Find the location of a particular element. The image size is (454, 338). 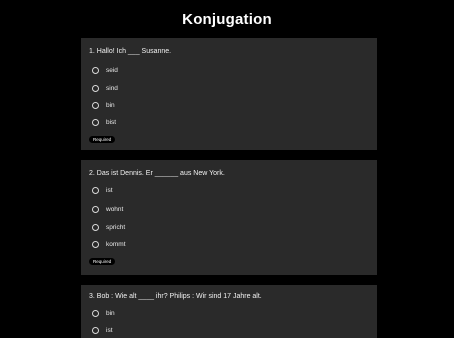

option-sind: sind is located at coordinates (105, 88).